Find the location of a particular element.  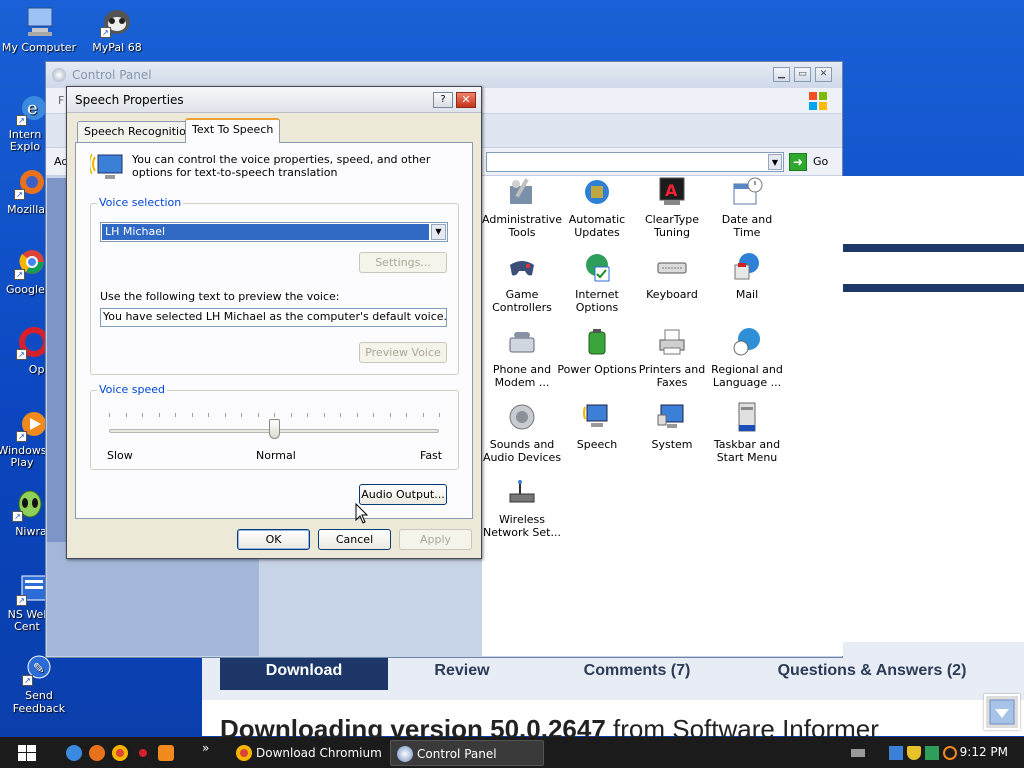

speaker-icon is located at coordinates (522, 417).